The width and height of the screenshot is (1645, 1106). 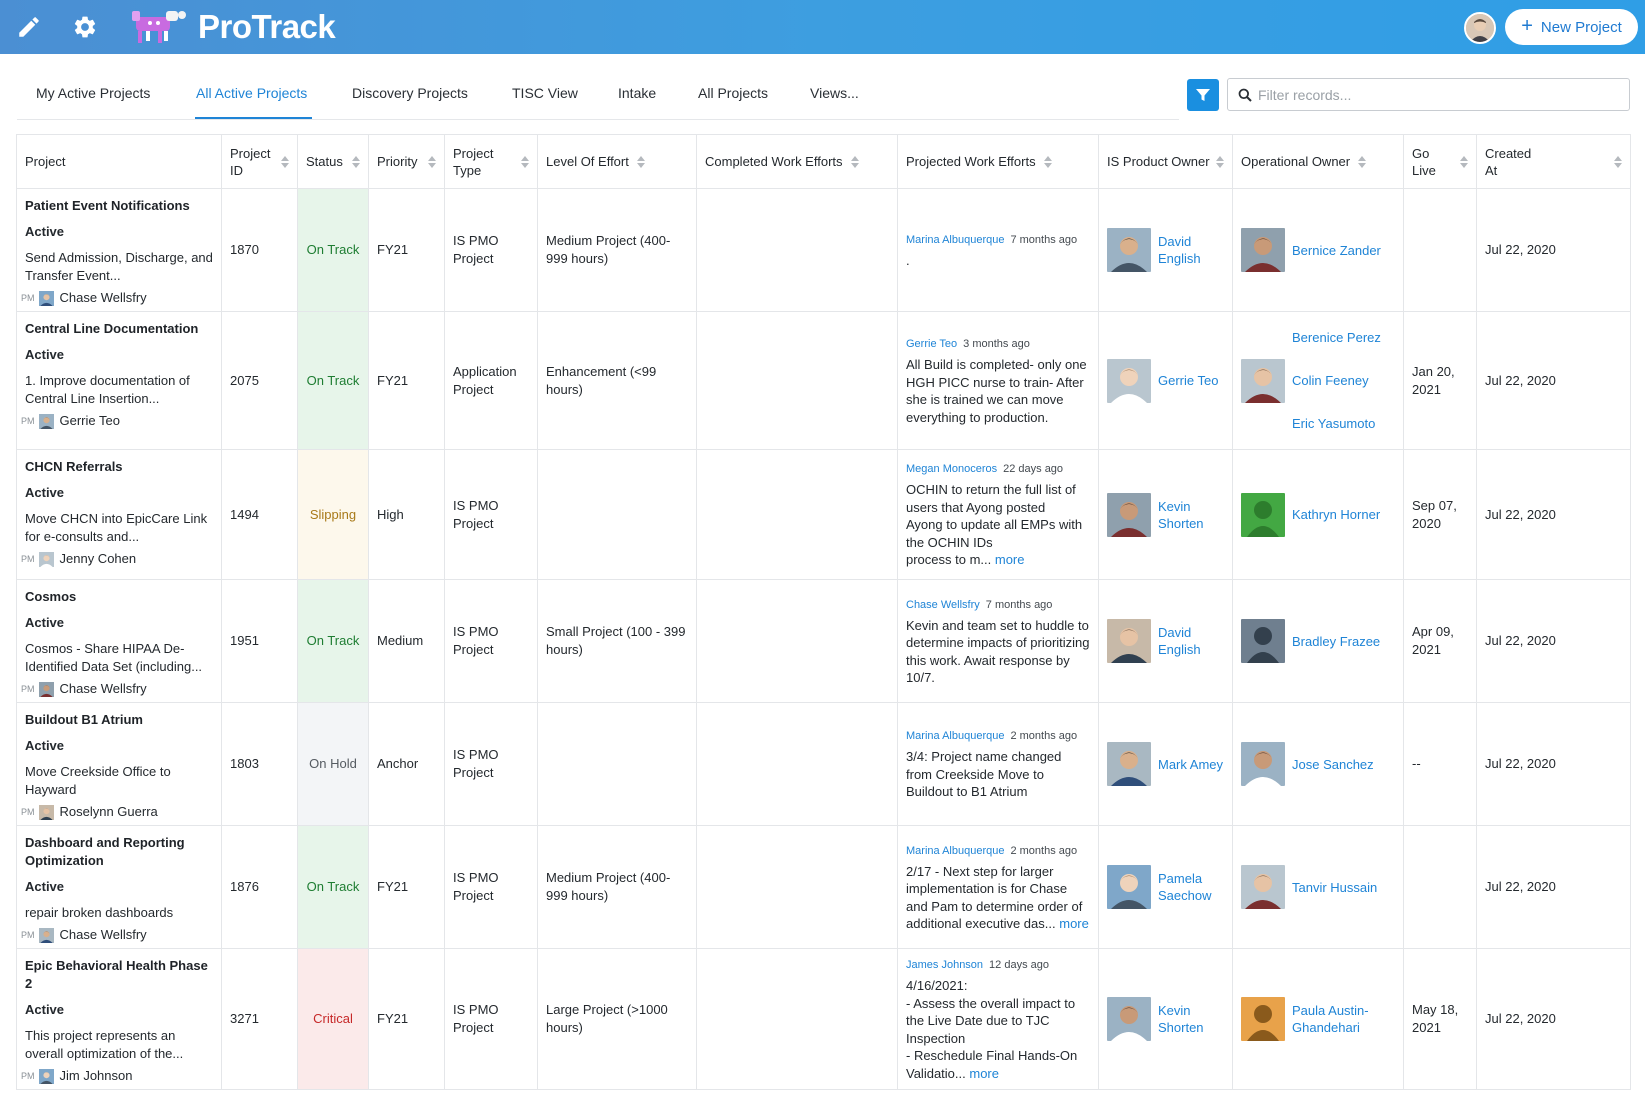 I want to click on new-project-button: + New Project, so click(x=1571, y=27).